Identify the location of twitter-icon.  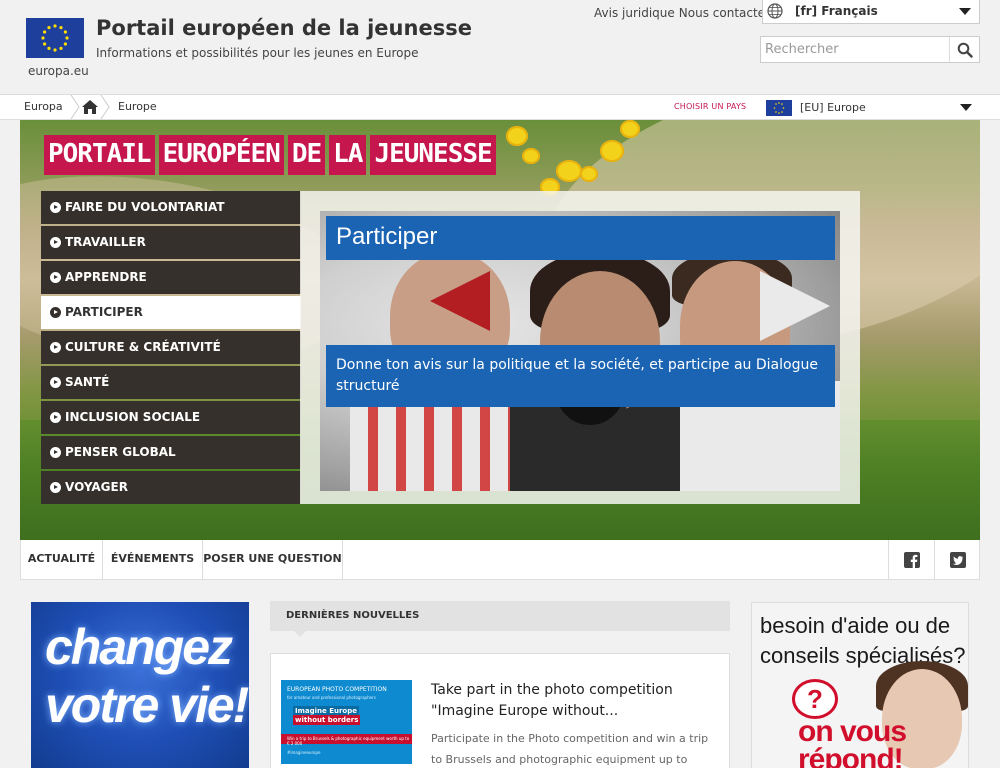
(958, 560).